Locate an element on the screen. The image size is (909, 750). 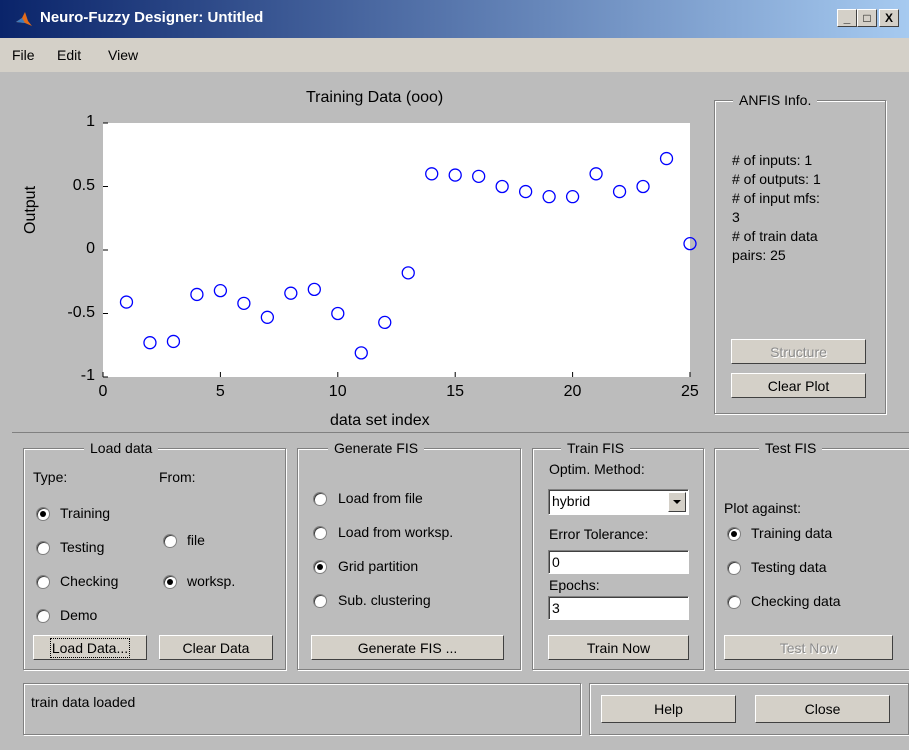
clear-data-button: Clear Data is located at coordinates (216, 647).